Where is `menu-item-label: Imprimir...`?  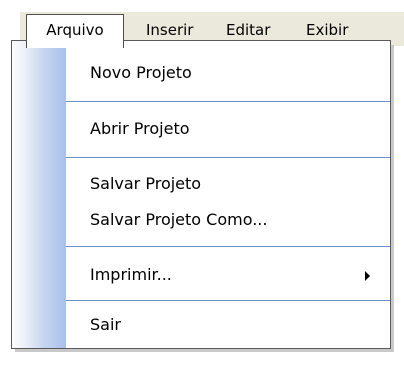
menu-item-label: Imprimir... is located at coordinates (131, 274).